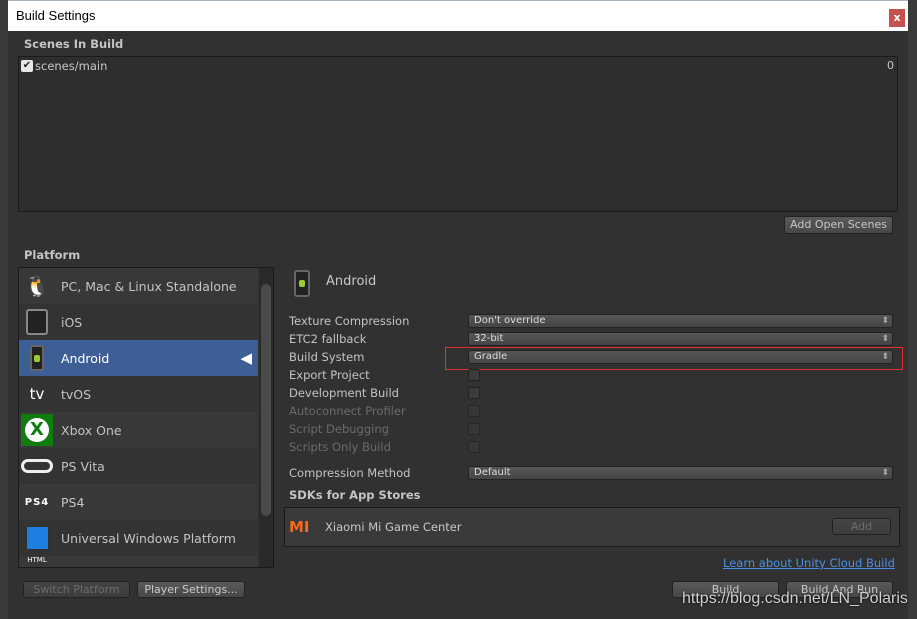  I want to click on unity-active-icon: ◀, so click(246, 358).